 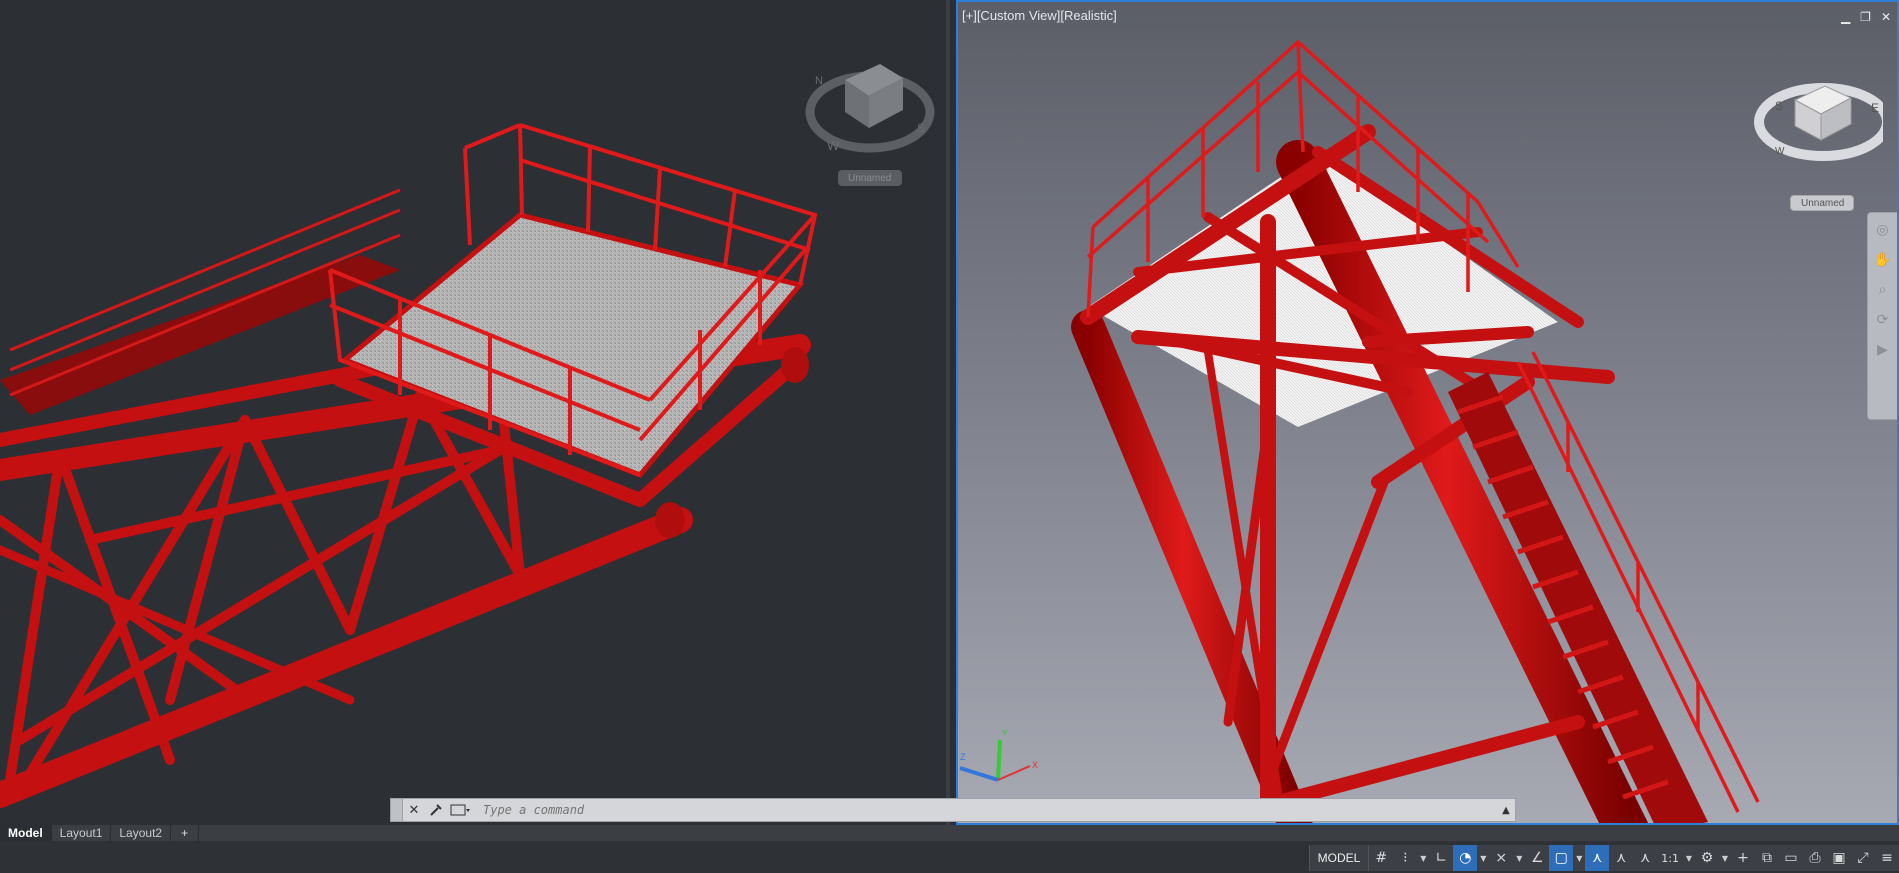 I want to click on ucs-z-label: Z, so click(x=963, y=757).